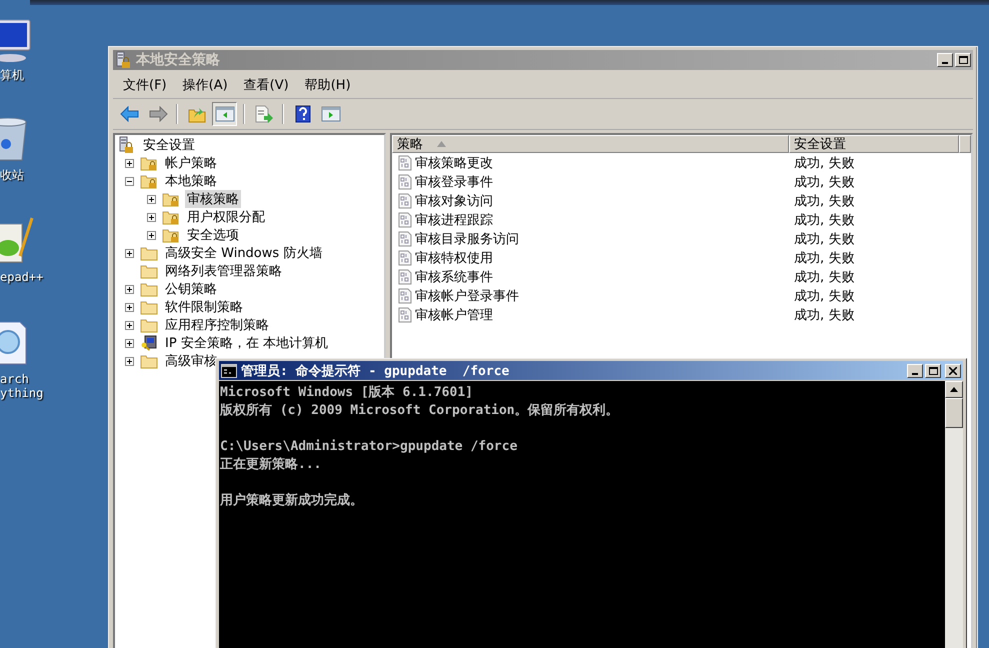 This screenshot has width=989, height=648. Describe the element at coordinates (467, 239) in the screenshot. I see `policy-name: 审核目录服务访问` at that location.